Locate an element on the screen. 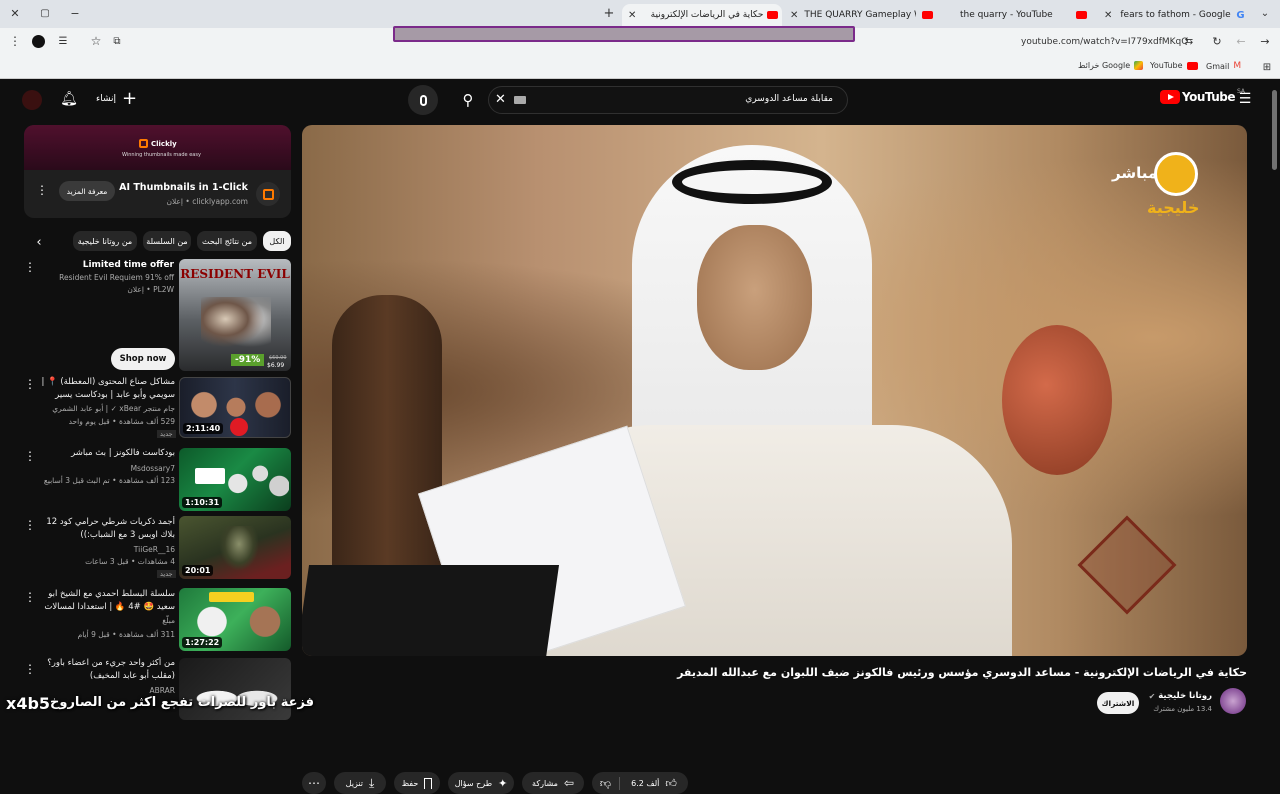 This screenshot has height=794, width=1280. rec-duration: 20:01 is located at coordinates (198, 570).